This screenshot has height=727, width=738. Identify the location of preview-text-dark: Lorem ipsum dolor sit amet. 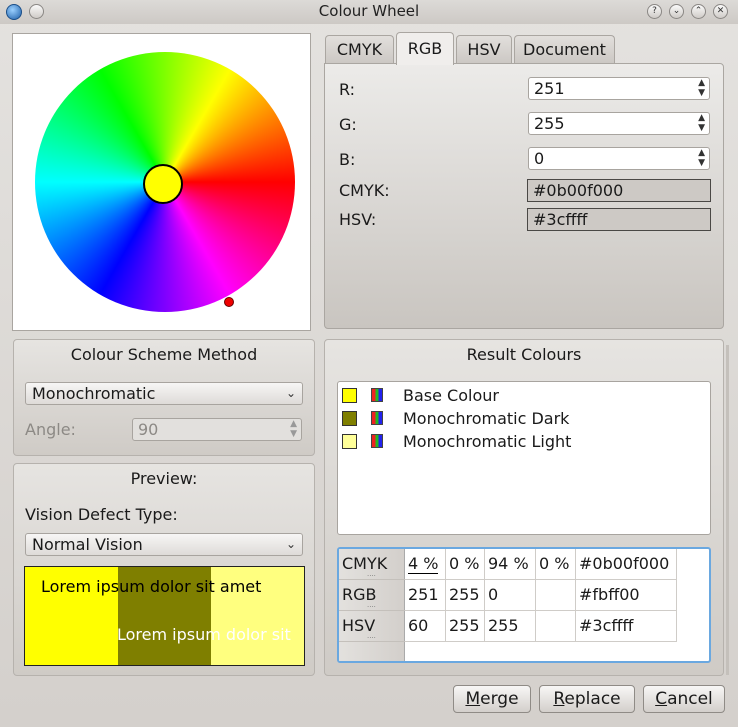
(151, 586).